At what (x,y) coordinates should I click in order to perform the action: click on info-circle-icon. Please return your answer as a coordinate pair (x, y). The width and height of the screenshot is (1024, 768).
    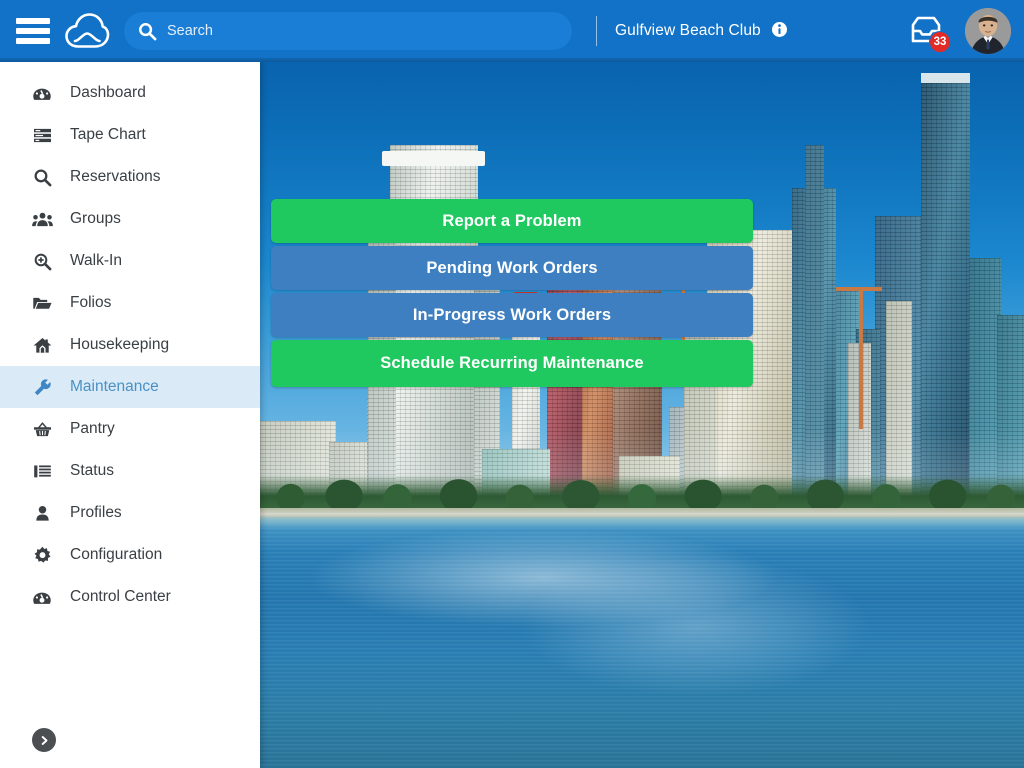
    Looking at the image, I should click on (780, 29).